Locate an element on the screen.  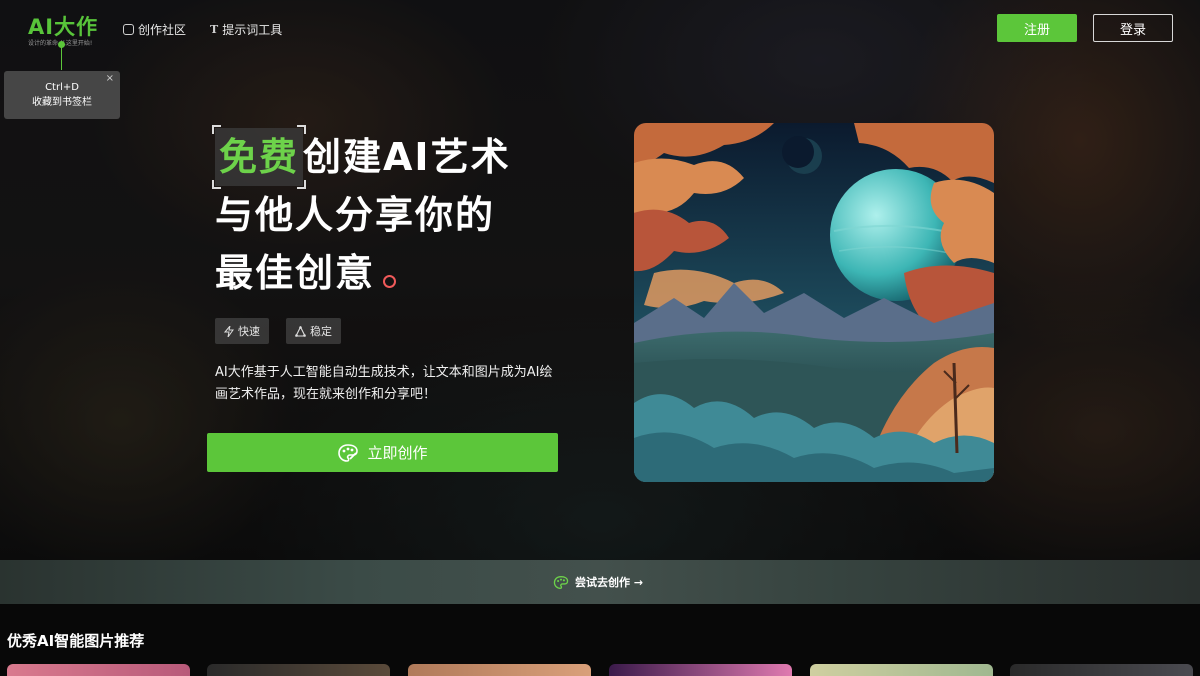
tooltip-pointer-dot is located at coordinates (61, 44).